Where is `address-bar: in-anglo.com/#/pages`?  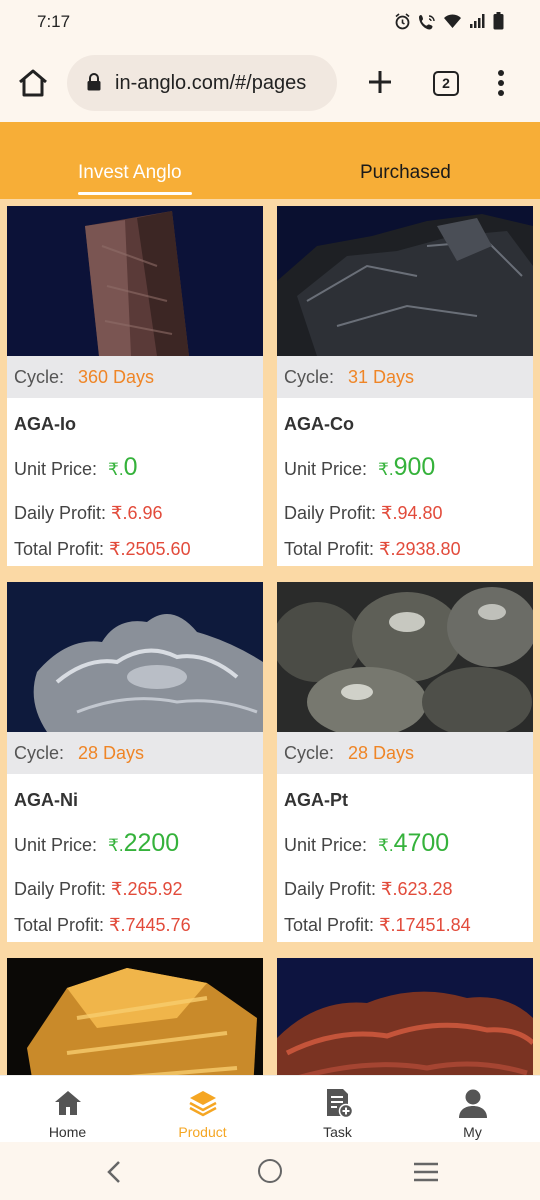 address-bar: in-anglo.com/#/pages is located at coordinates (202, 83).